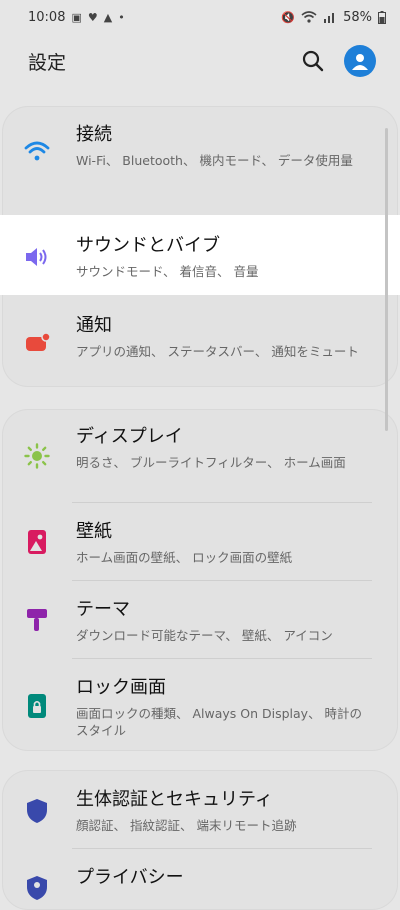  I want to click on battery-percentage: 58%, so click(357, 17).